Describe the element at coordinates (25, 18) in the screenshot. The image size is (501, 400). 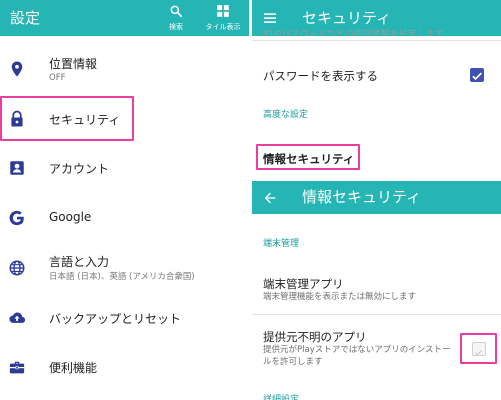
I see `page-title: 設定` at that location.